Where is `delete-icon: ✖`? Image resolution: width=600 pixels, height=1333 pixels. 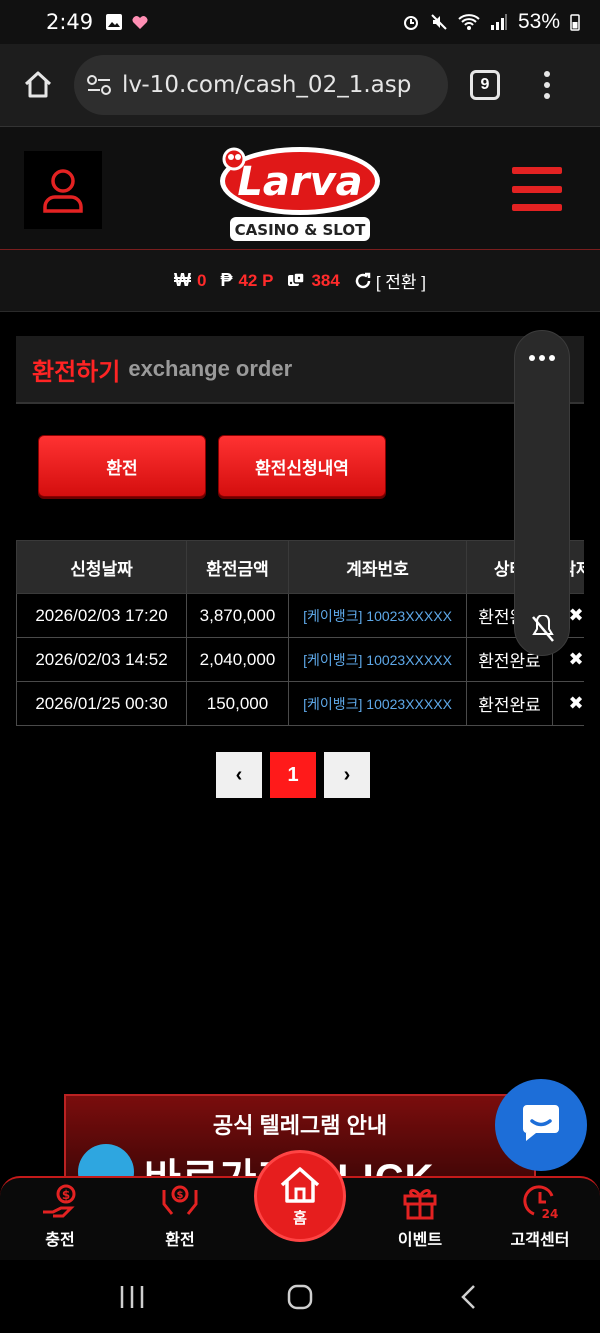 delete-icon: ✖ is located at coordinates (568, 703).